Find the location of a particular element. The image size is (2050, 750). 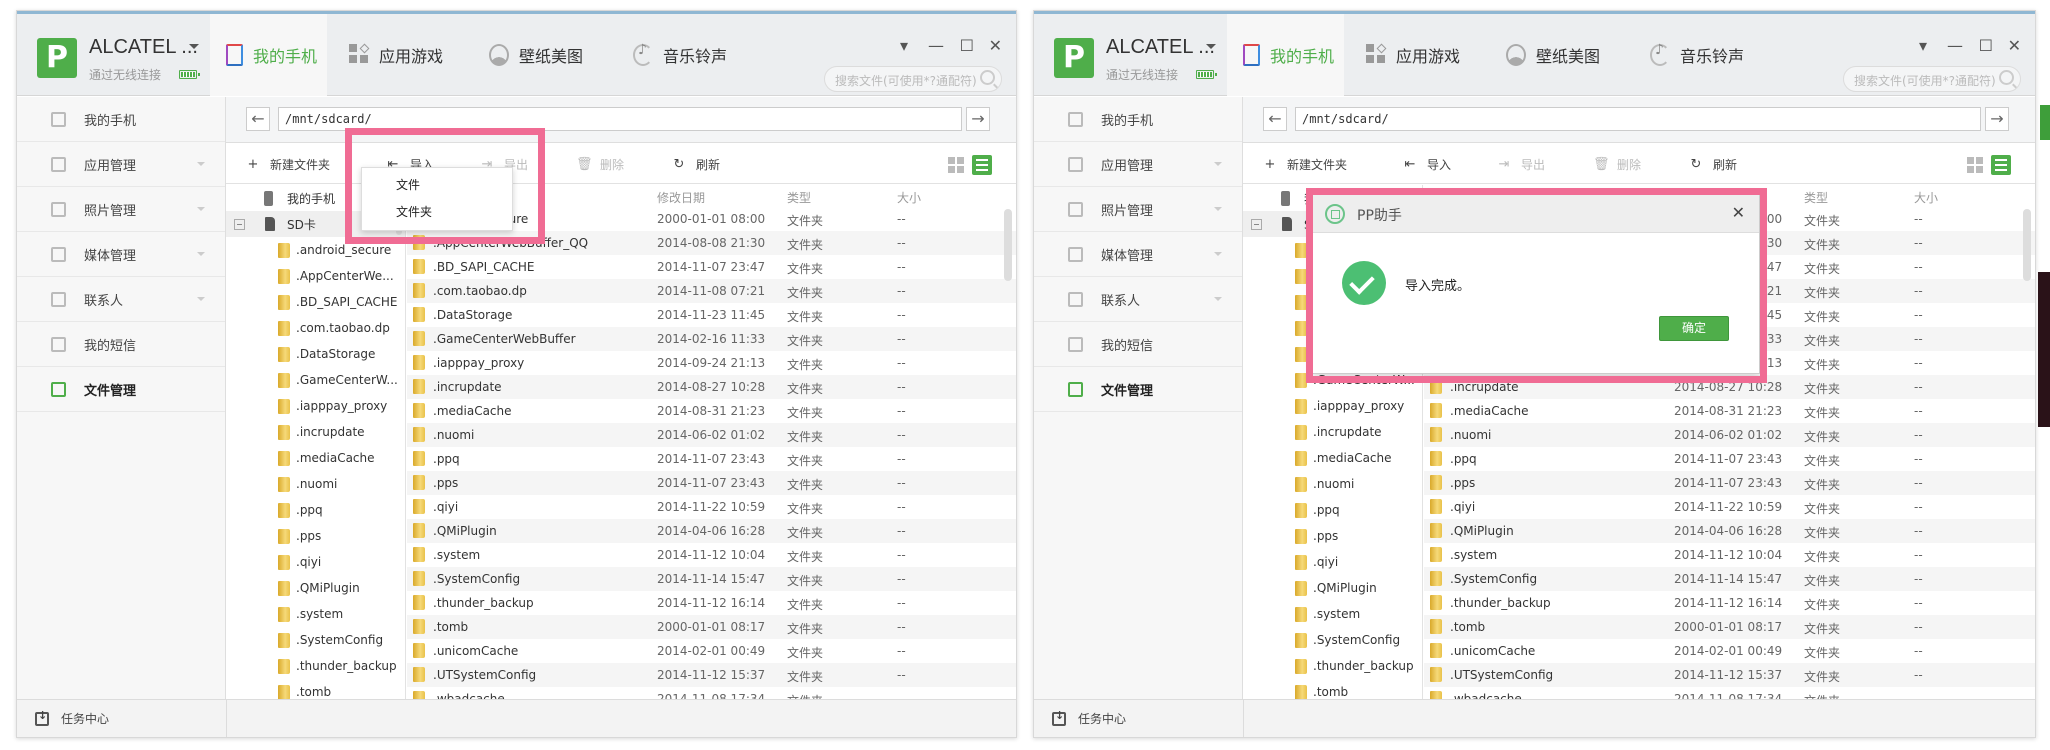

sidebar-item-contacts: 联系人 is located at coordinates (1138, 299).